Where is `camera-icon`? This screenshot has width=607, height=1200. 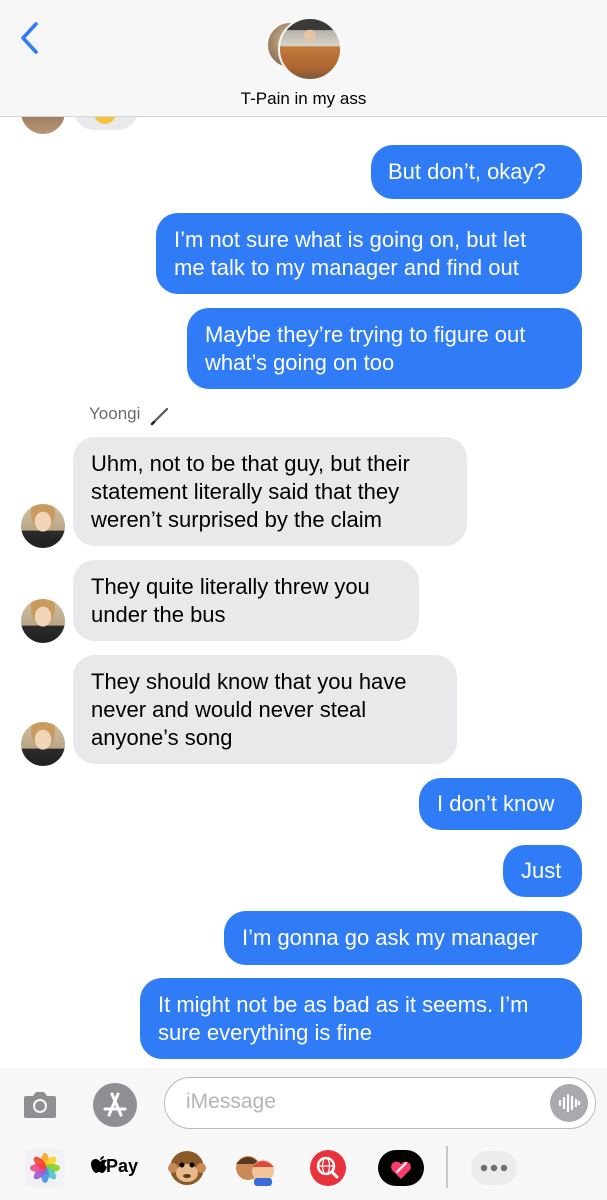
camera-icon is located at coordinates (40, 1104).